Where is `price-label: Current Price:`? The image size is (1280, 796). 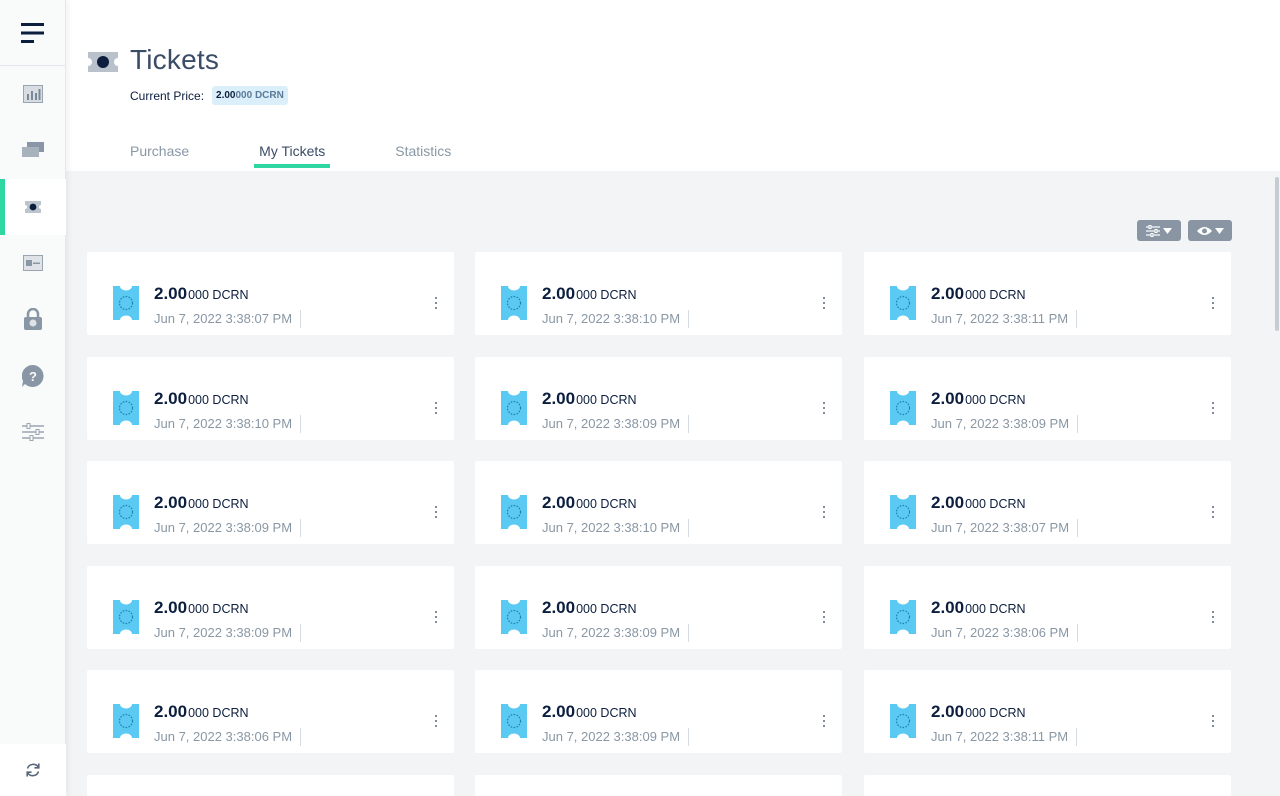 price-label: Current Price: is located at coordinates (167, 95).